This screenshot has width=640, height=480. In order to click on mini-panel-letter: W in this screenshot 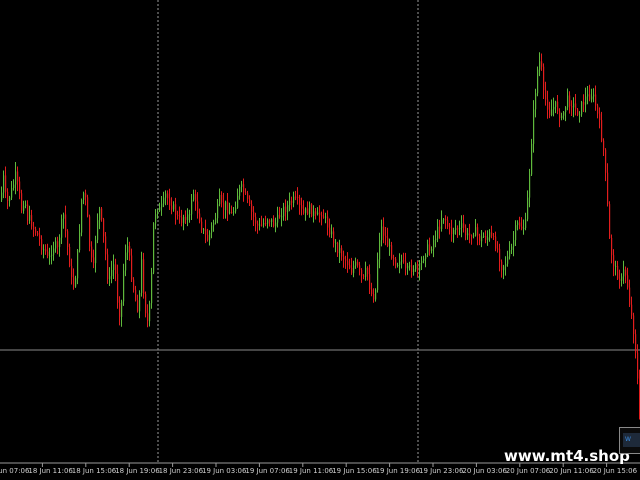, I will do `click(628, 439)`.